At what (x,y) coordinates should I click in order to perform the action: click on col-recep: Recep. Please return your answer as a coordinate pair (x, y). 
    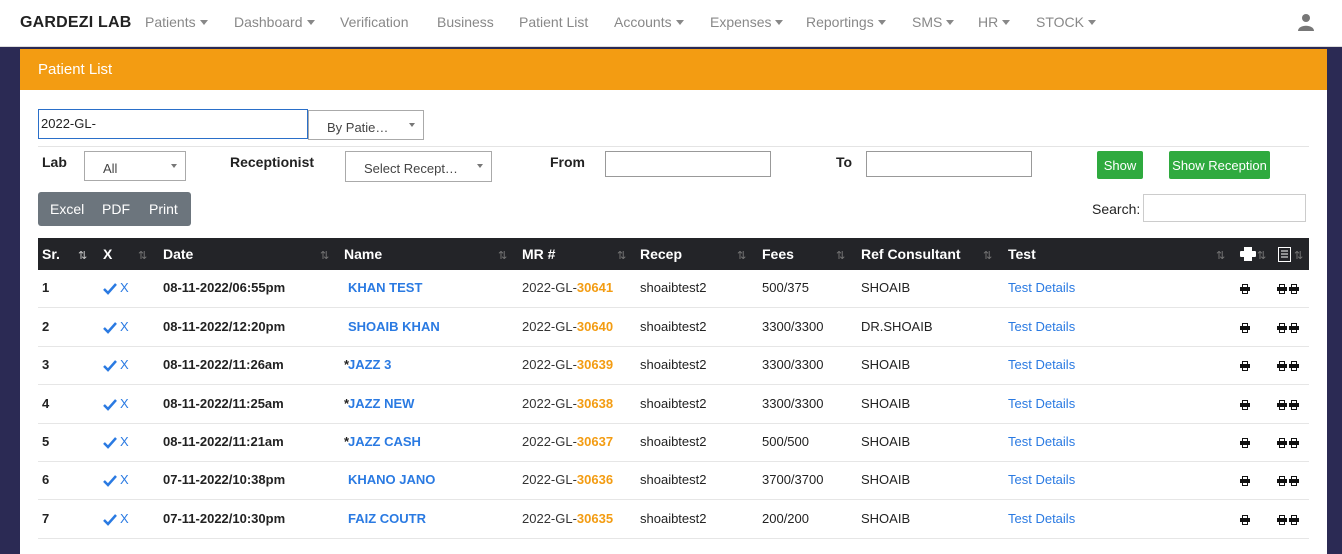
    Looking at the image, I should click on (661, 254).